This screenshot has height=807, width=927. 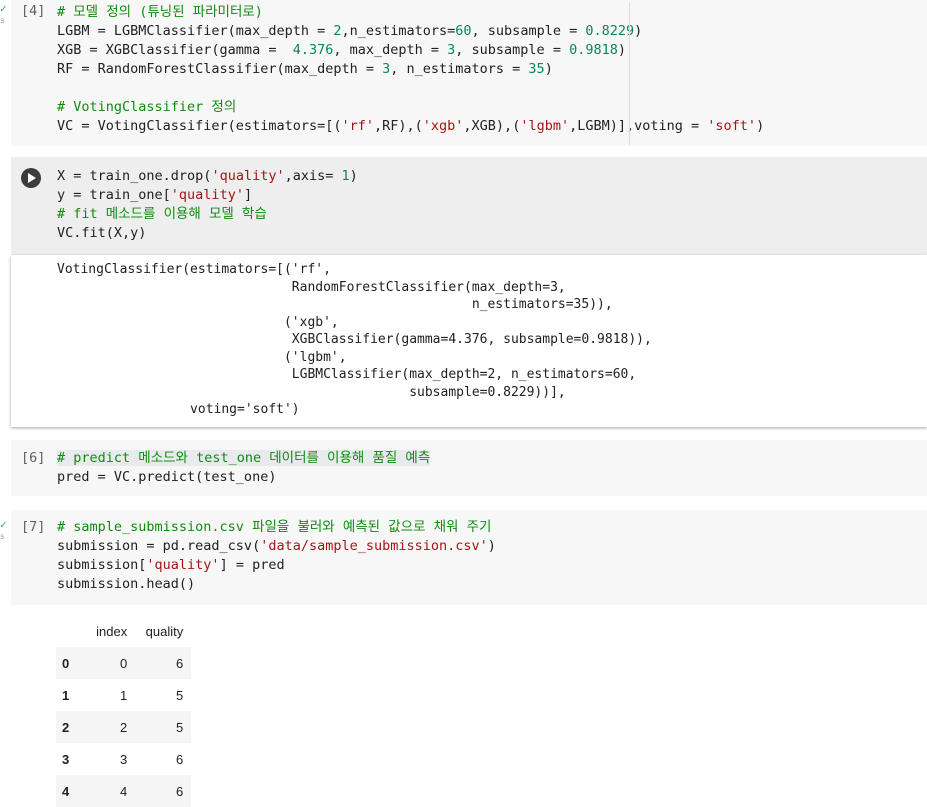 I want to click on code-line: # predict 메소드와 test_one 데이터를 이용해 품질 예측, so click(x=244, y=458).